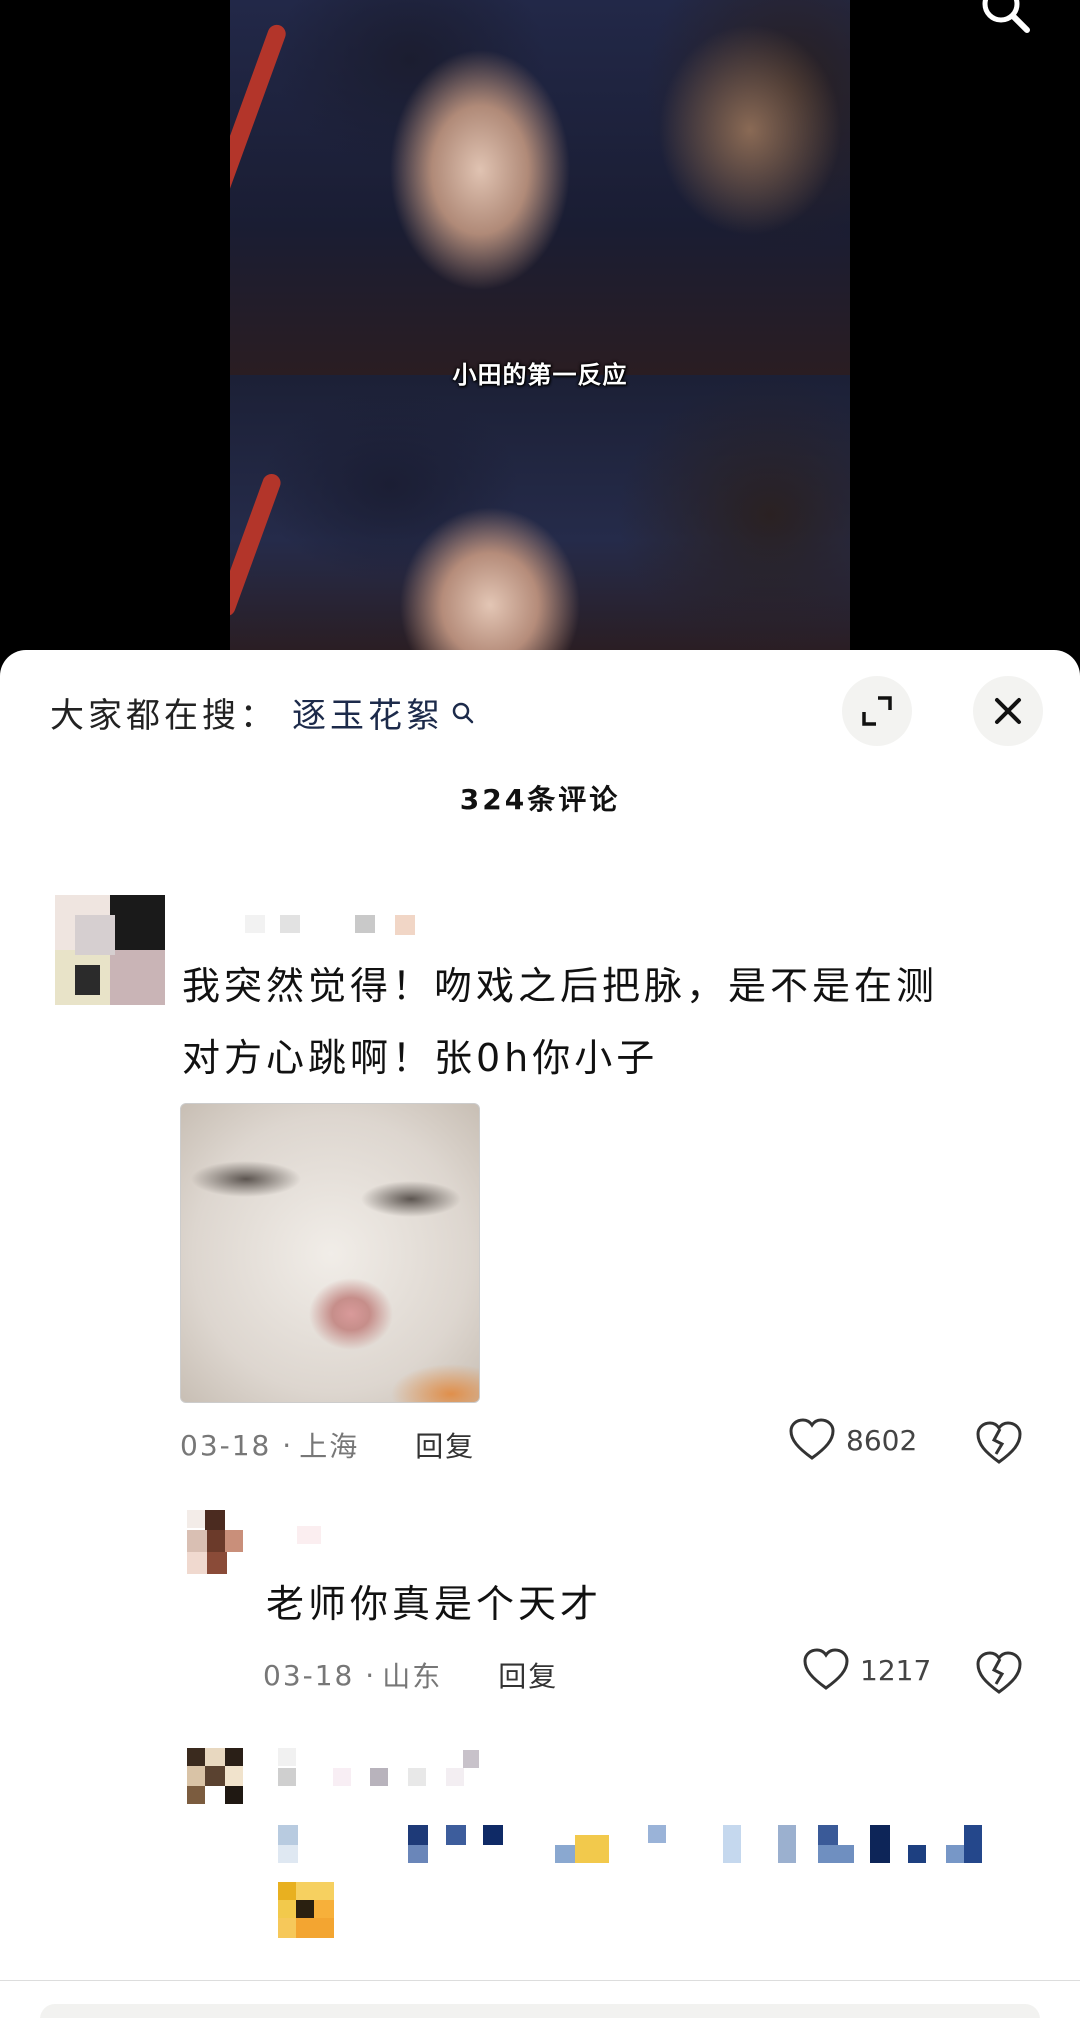  I want to click on comment-text-redacted, so click(633, 1845).